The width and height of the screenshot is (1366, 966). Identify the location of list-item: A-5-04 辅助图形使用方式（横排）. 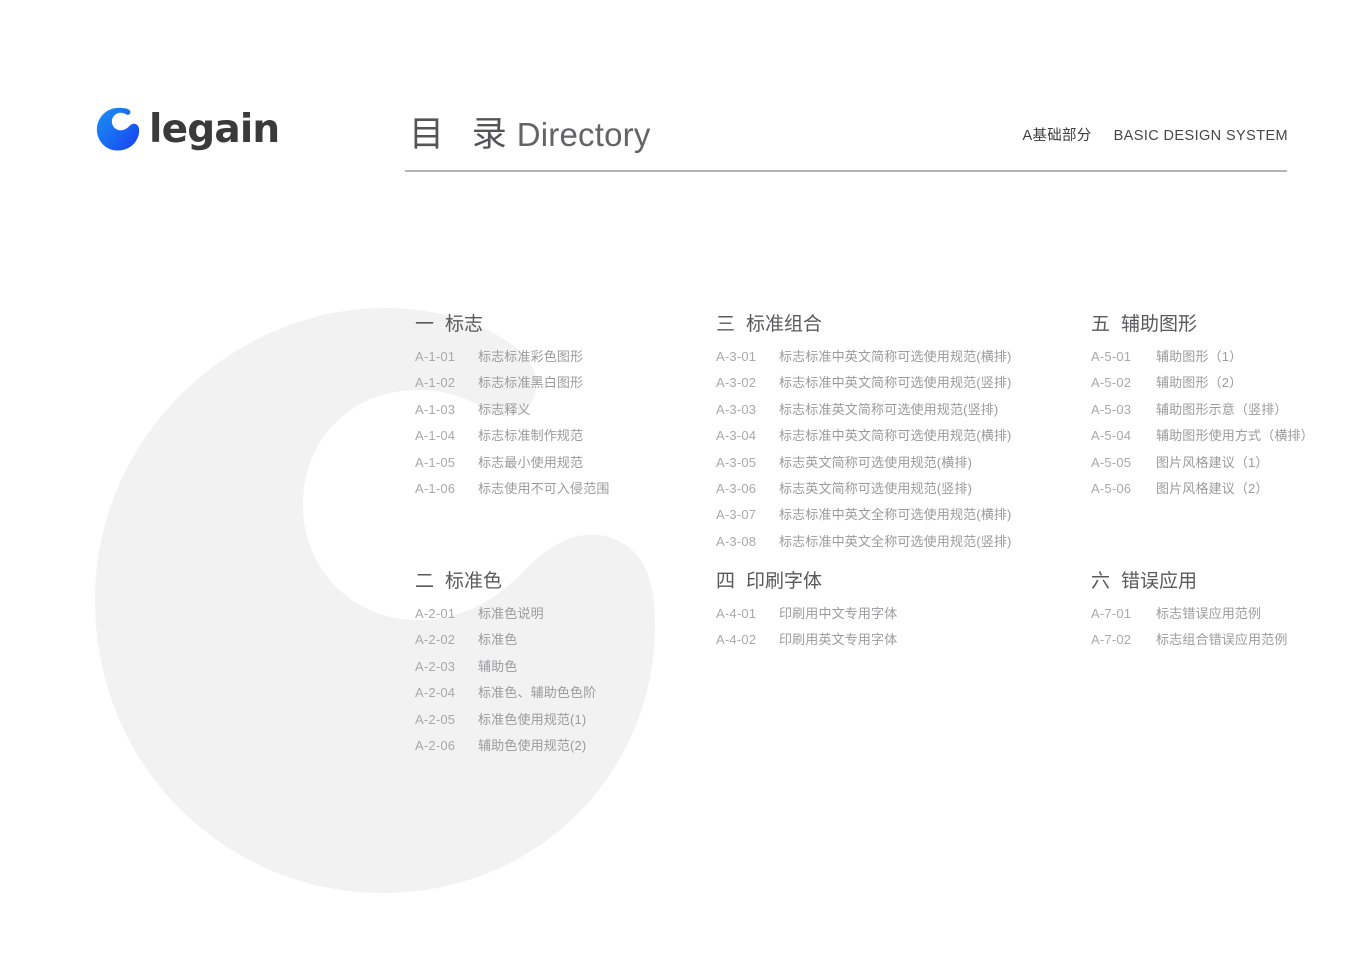
(1202, 436).